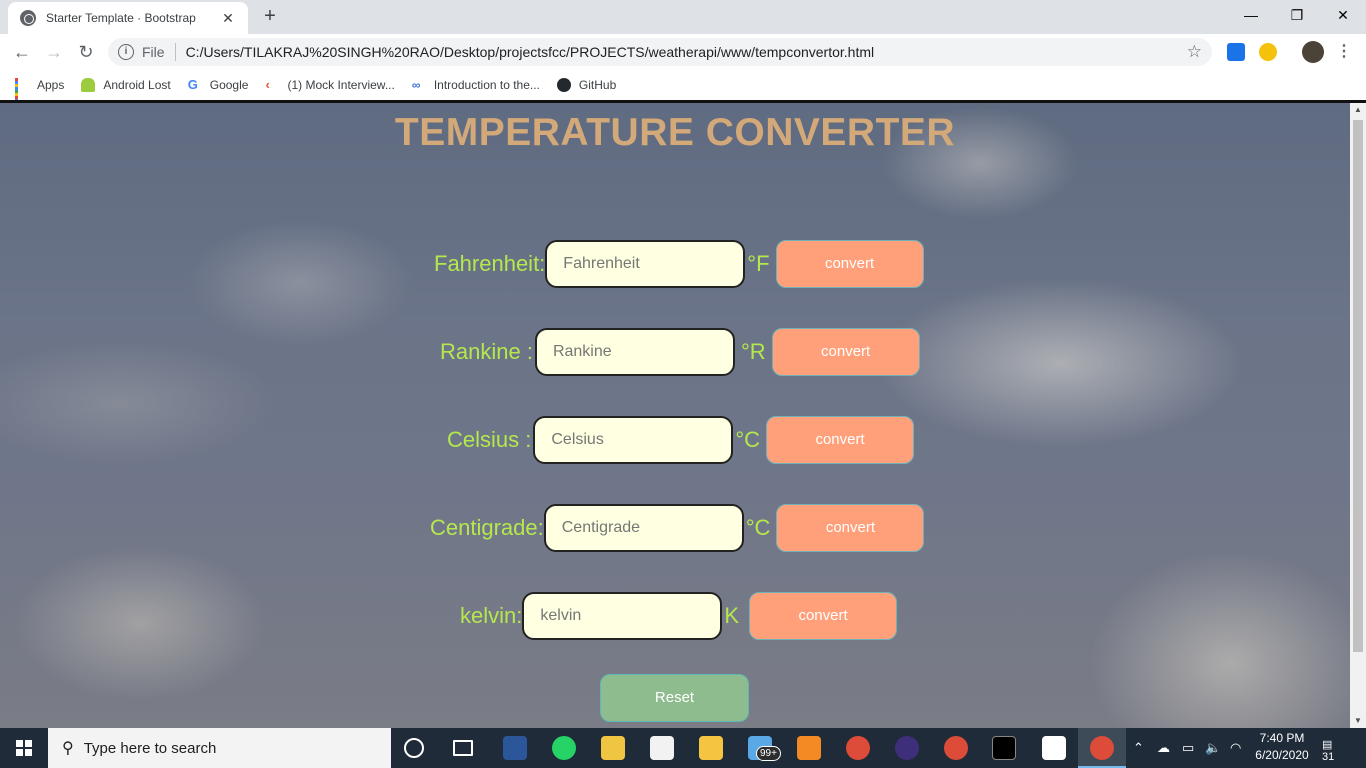 Image resolution: width=1366 pixels, height=768 pixels. I want to click on browser-tab: Starter Template · Bootstrap ✕, so click(128, 18).